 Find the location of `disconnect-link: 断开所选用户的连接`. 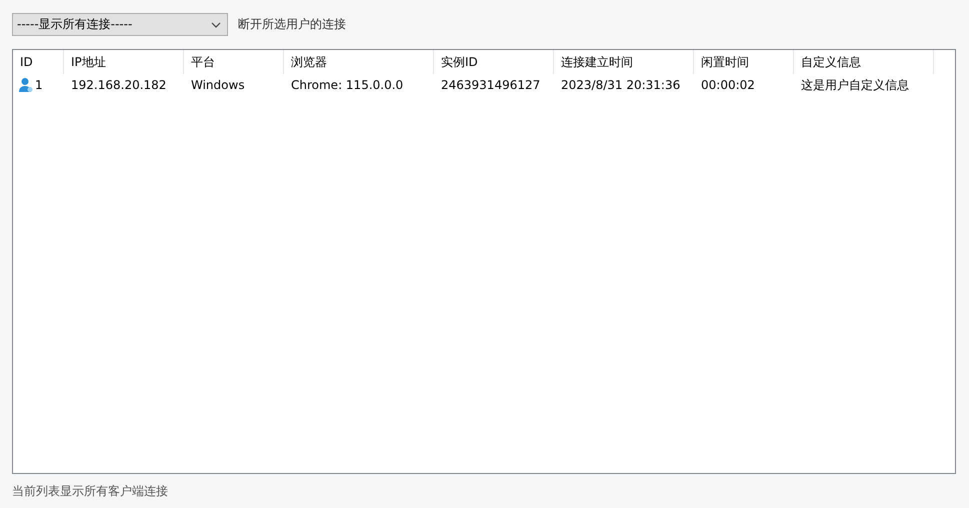

disconnect-link: 断开所选用户的连接 is located at coordinates (292, 24).